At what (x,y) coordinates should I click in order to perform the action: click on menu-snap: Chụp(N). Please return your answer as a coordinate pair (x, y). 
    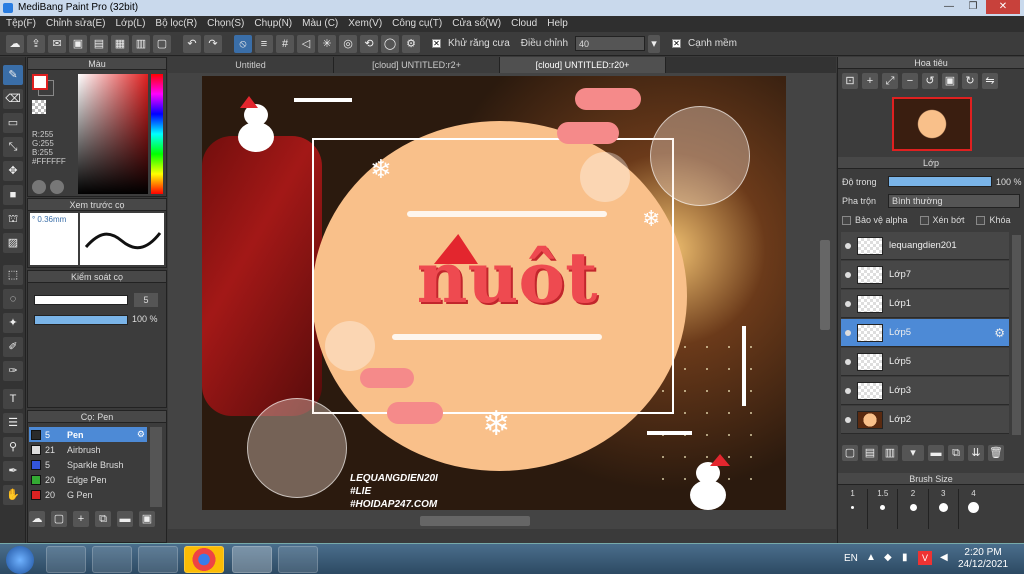
    Looking at the image, I should click on (273, 24).